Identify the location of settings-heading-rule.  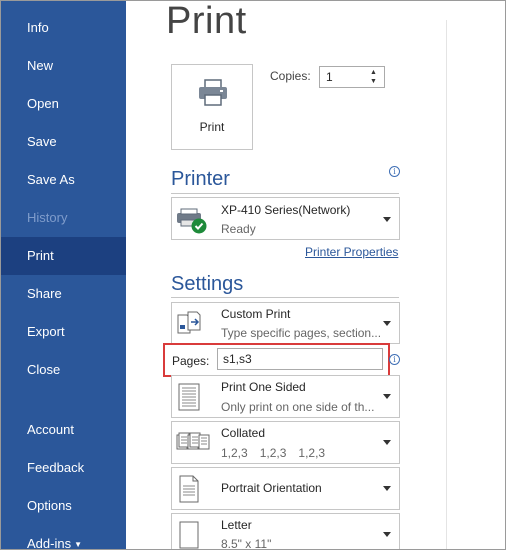
(285, 297).